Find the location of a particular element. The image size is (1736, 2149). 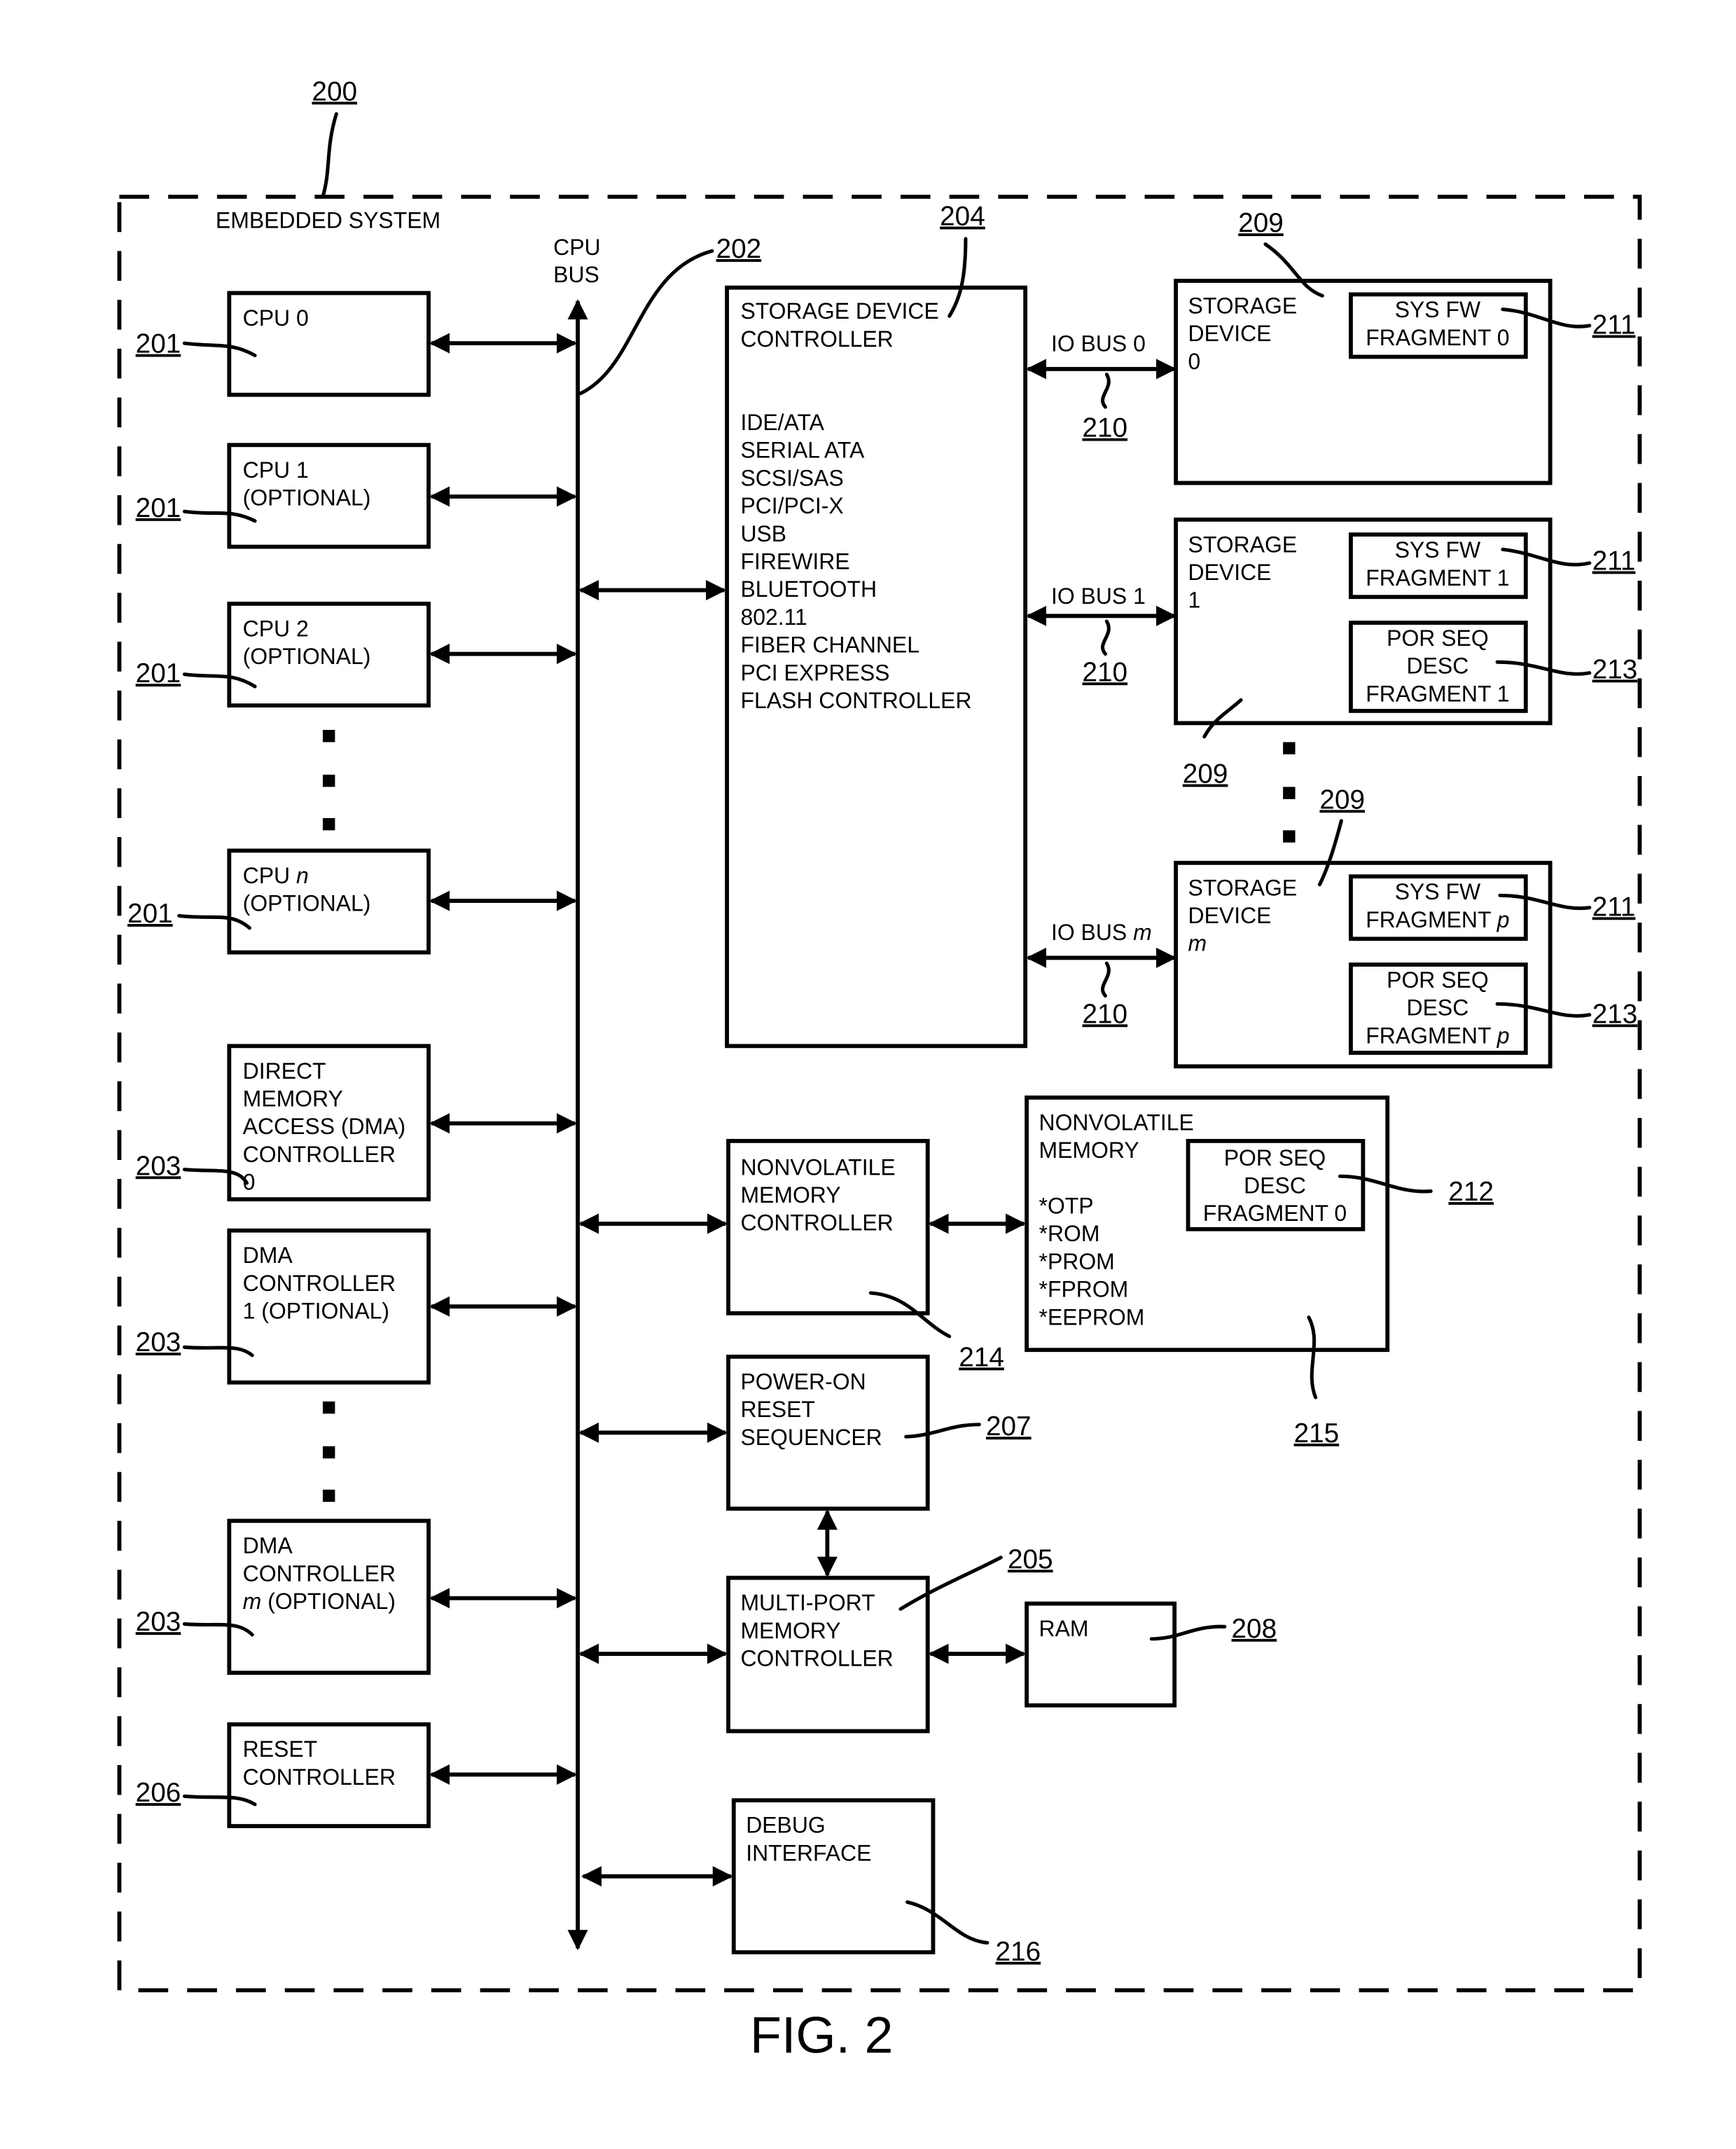

debug-interface: DEBUGINTERFACE 216 is located at coordinates (811, 1882).